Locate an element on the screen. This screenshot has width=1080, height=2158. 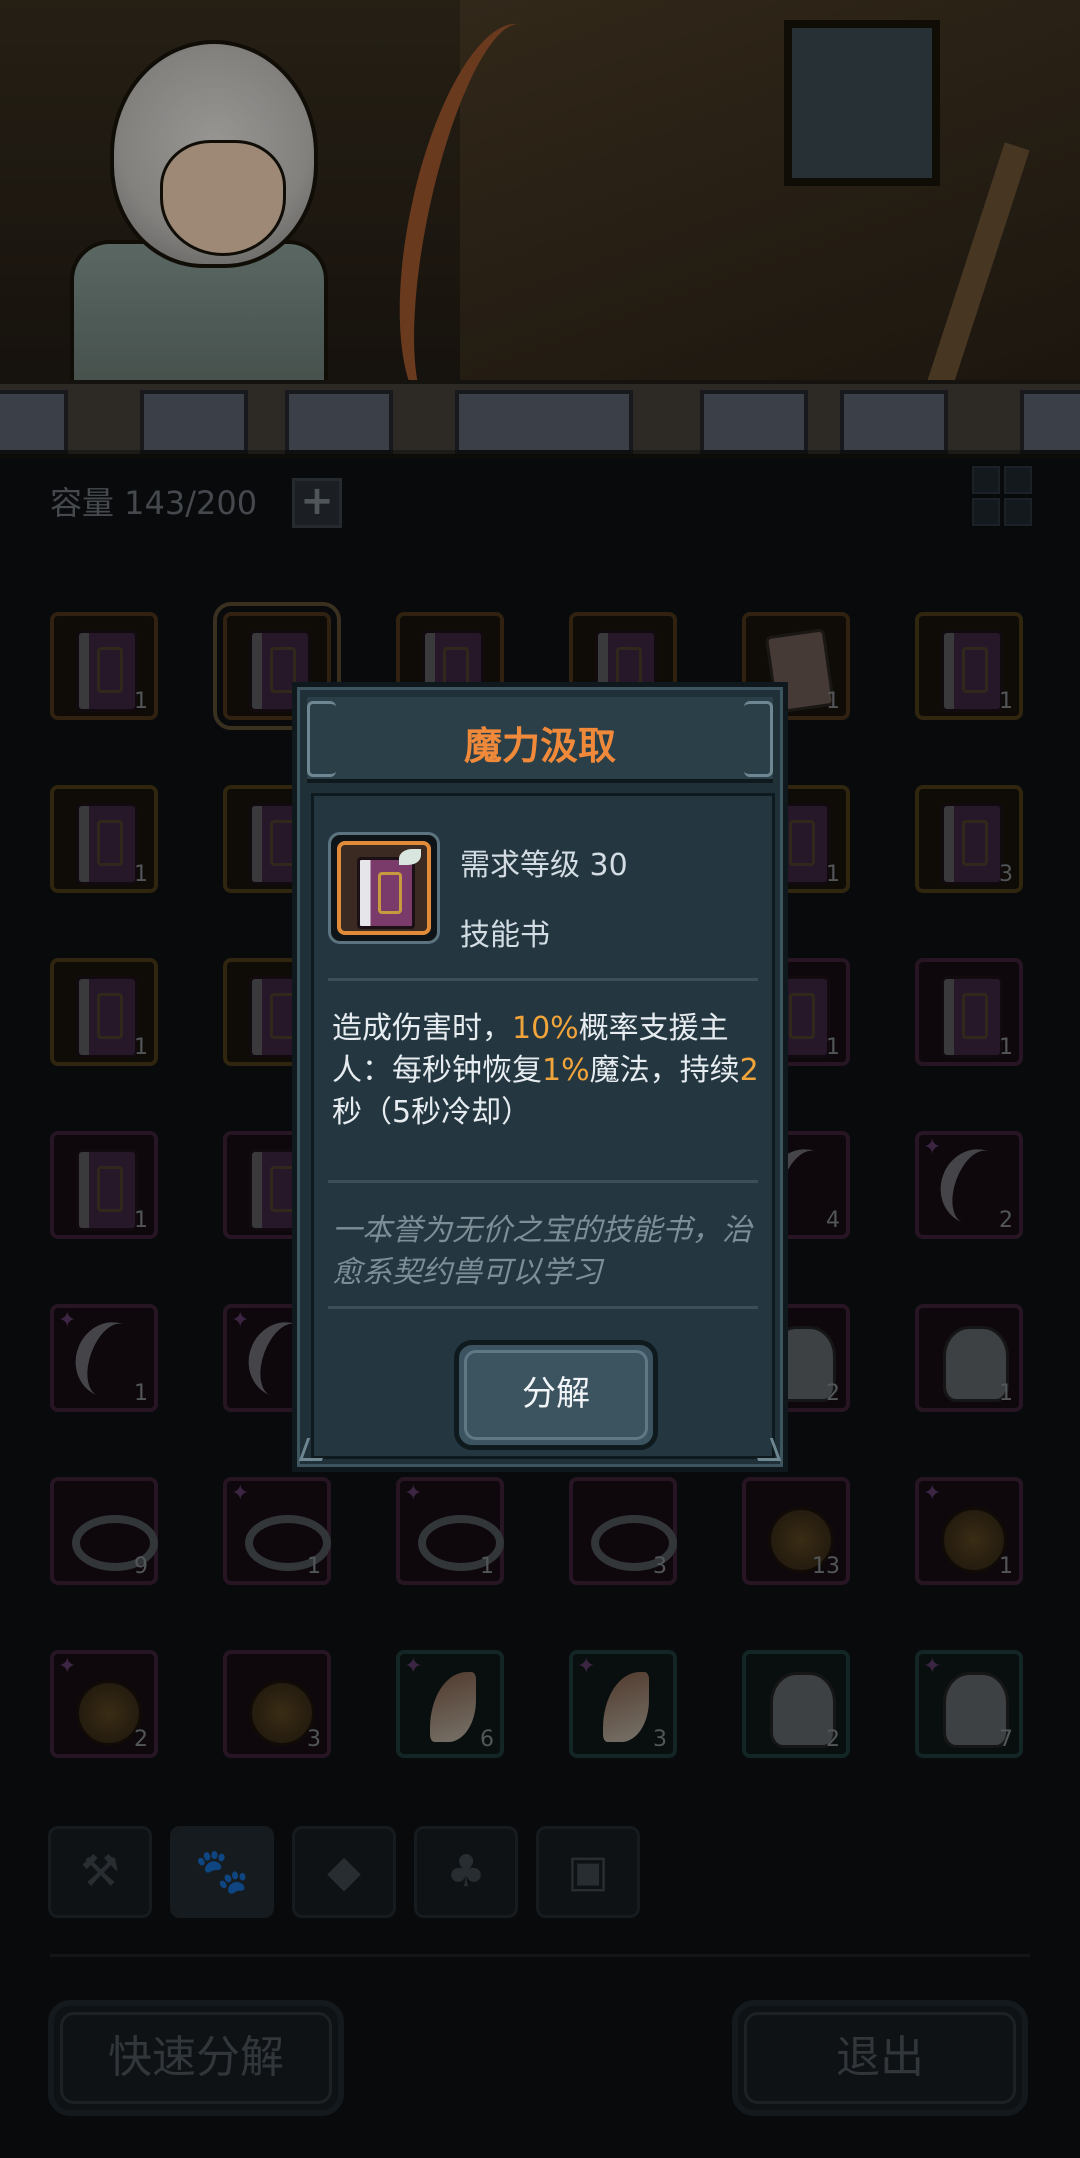
dialog-title: 魔力汲取 is located at coordinates (539, 746).